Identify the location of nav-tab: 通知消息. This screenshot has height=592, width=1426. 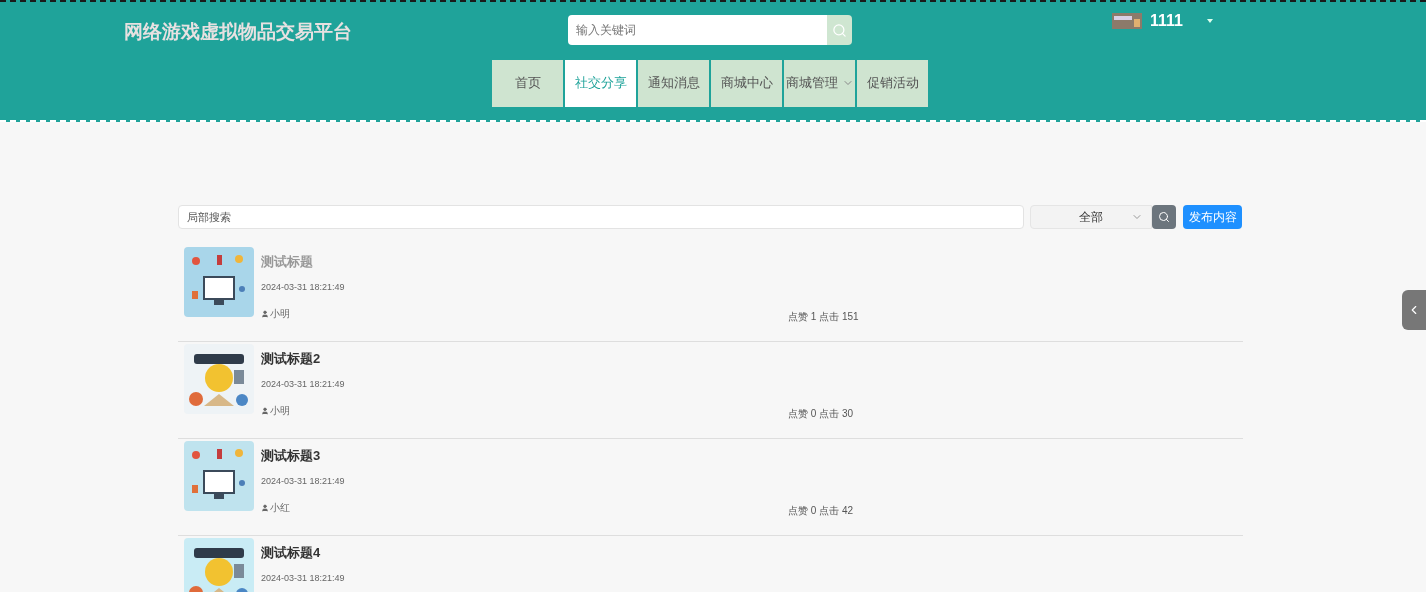
(673, 83).